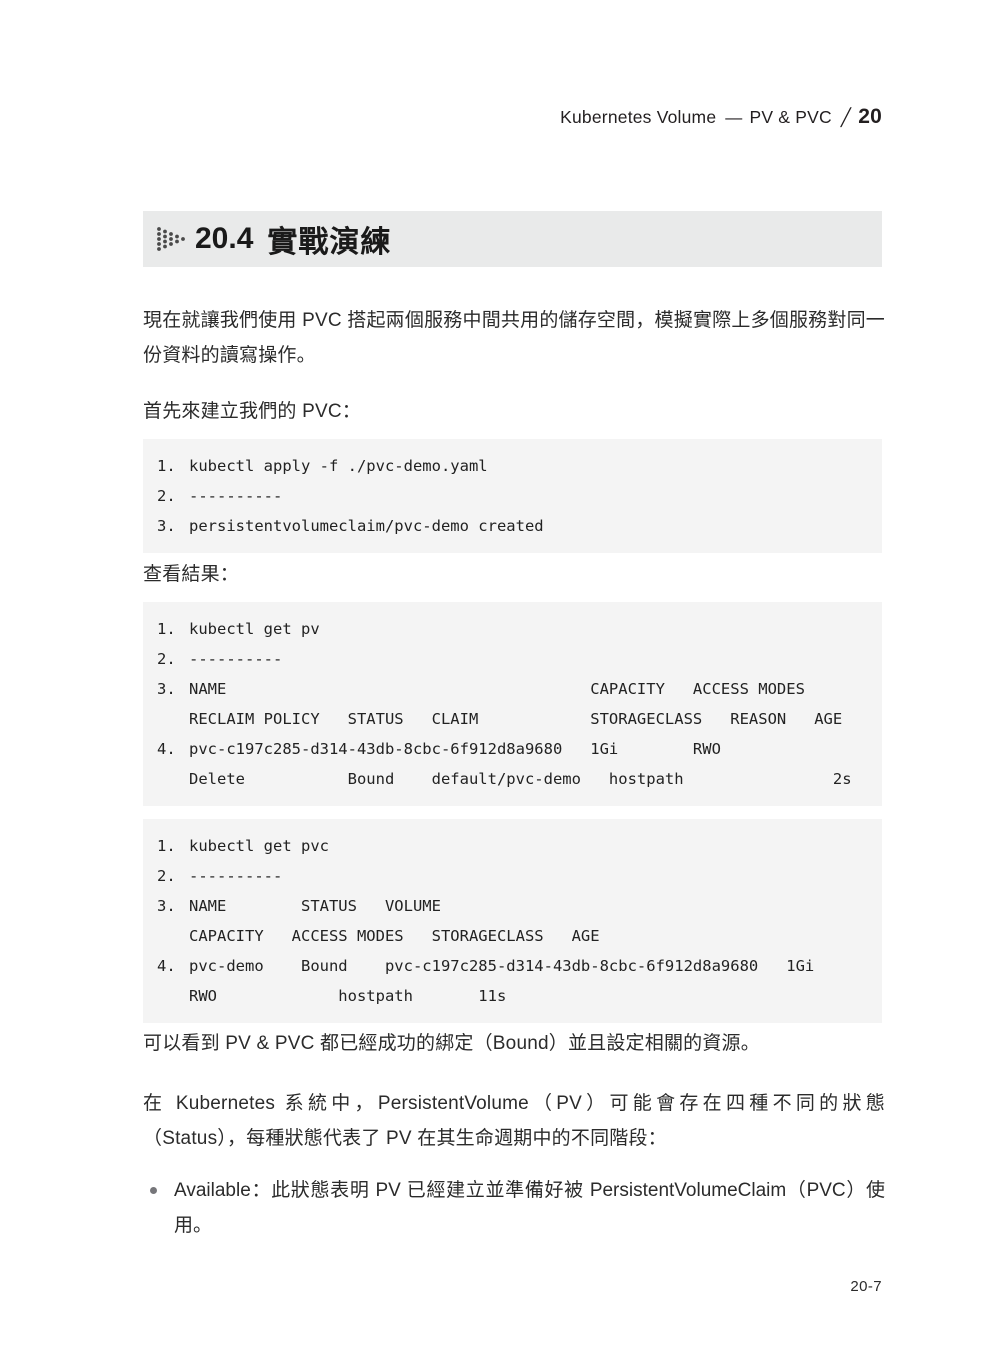 This screenshot has width=1000, height=1353. What do you see at coordinates (638, 117) in the screenshot?
I see `running-header-title: Kubernetes Volume` at bounding box center [638, 117].